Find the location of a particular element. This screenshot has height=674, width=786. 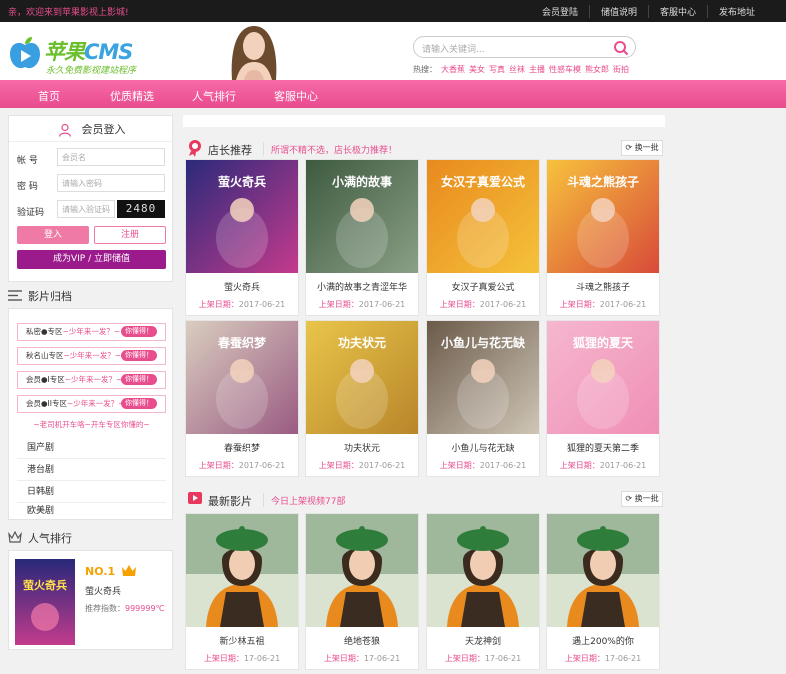

register-button: 注册 is located at coordinates (130, 235).